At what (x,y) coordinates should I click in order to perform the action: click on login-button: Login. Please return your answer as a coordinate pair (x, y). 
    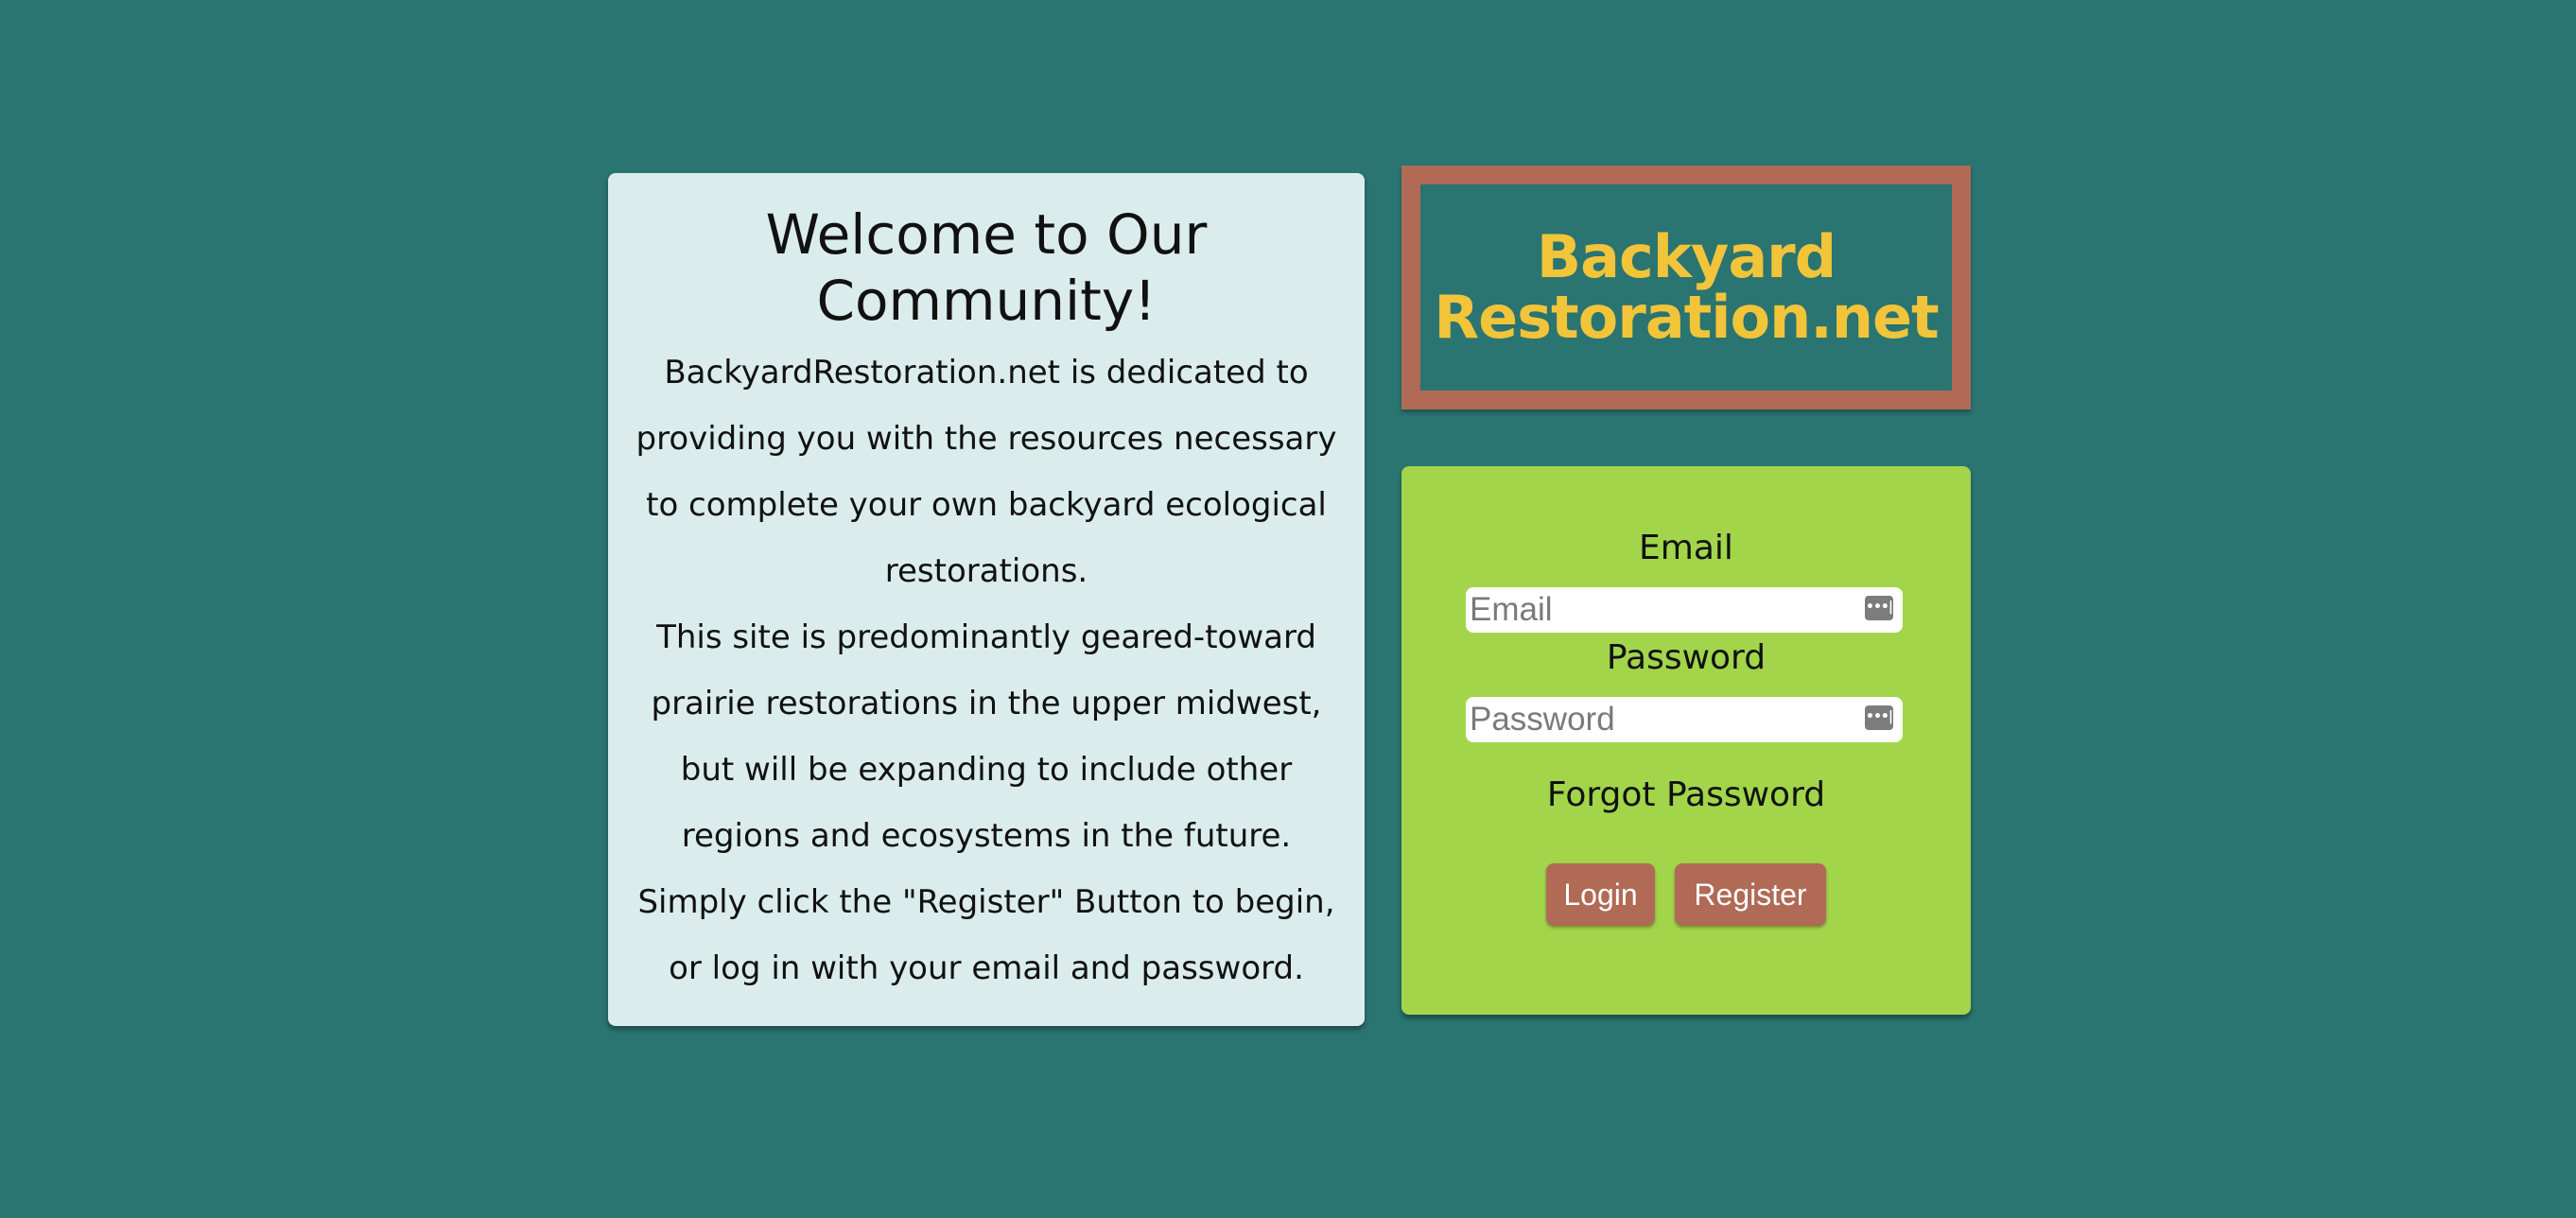
    Looking at the image, I should click on (1600, 894).